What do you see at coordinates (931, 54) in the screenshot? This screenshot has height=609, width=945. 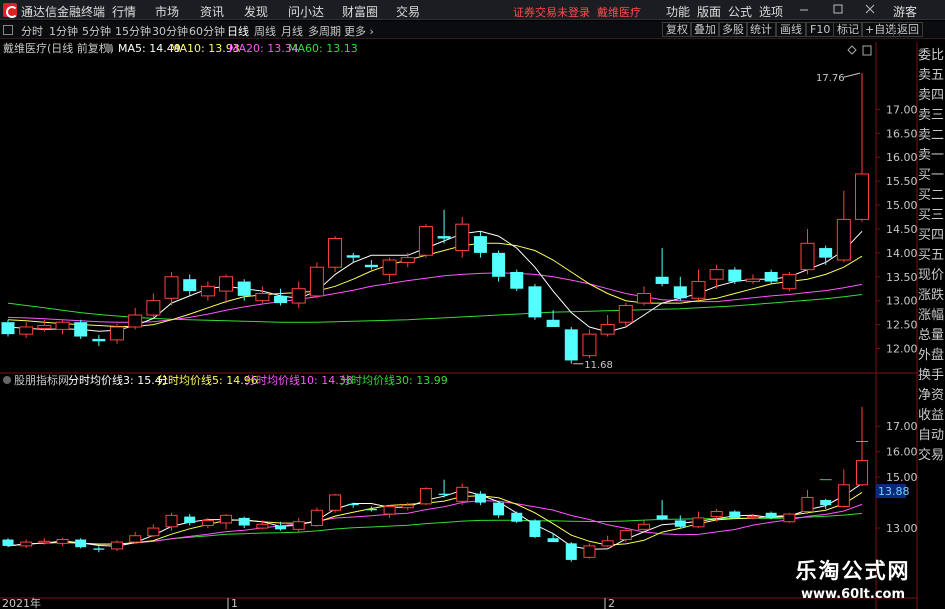 I see `sidebar-item: 委比` at bounding box center [931, 54].